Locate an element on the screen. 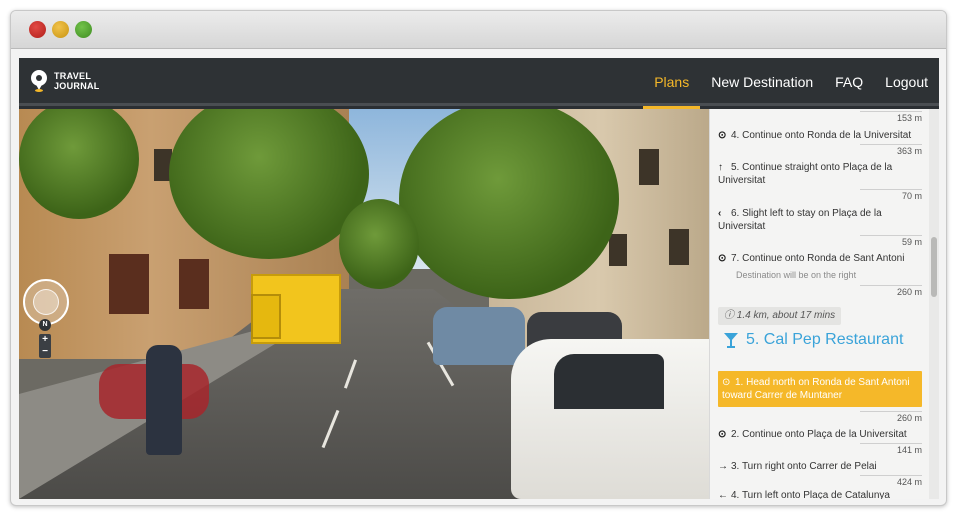  arrow-left-icon: ← is located at coordinates (723, 494).